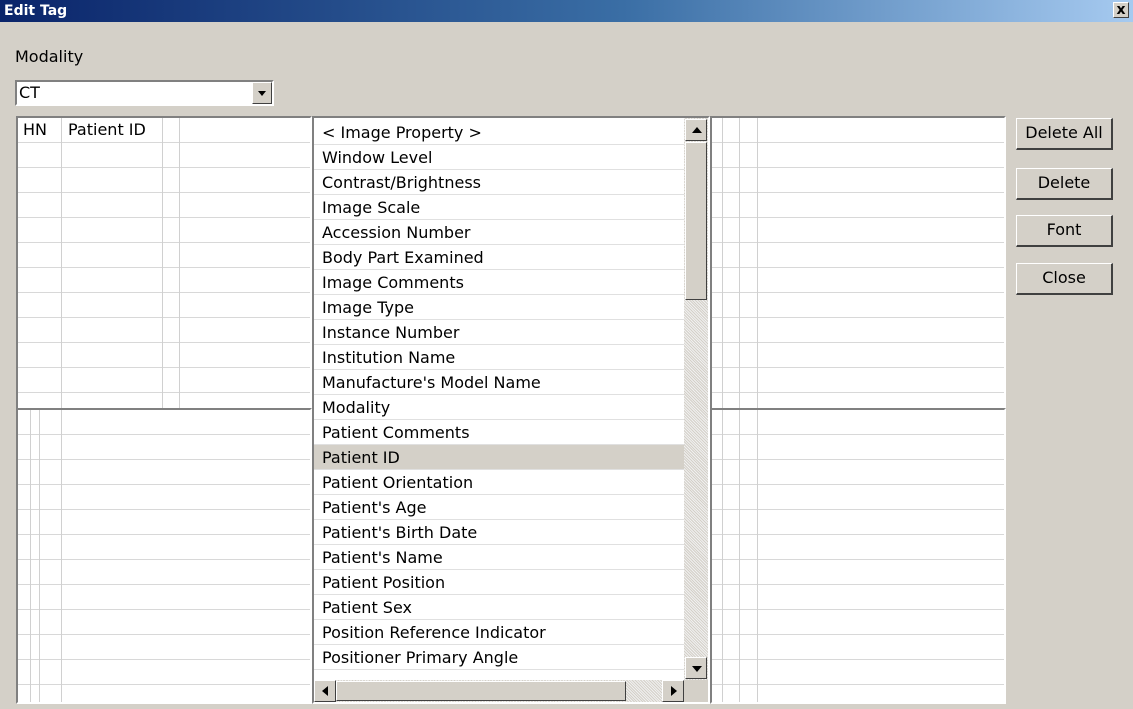 The image size is (1133, 709). Describe the element at coordinates (499, 607) in the screenshot. I see `list-item: Patient Sex` at that location.